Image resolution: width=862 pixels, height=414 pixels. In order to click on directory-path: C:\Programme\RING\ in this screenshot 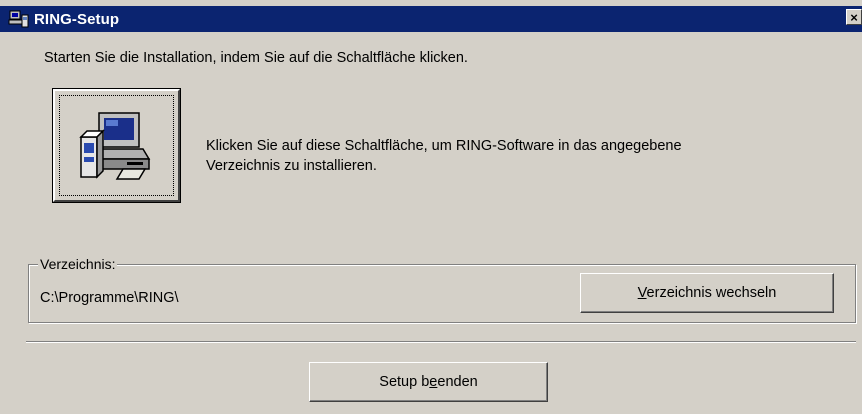, I will do `click(109, 298)`.